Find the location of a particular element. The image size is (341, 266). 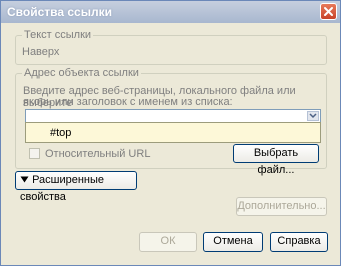

link-text-value: Наверх is located at coordinates (41, 52).